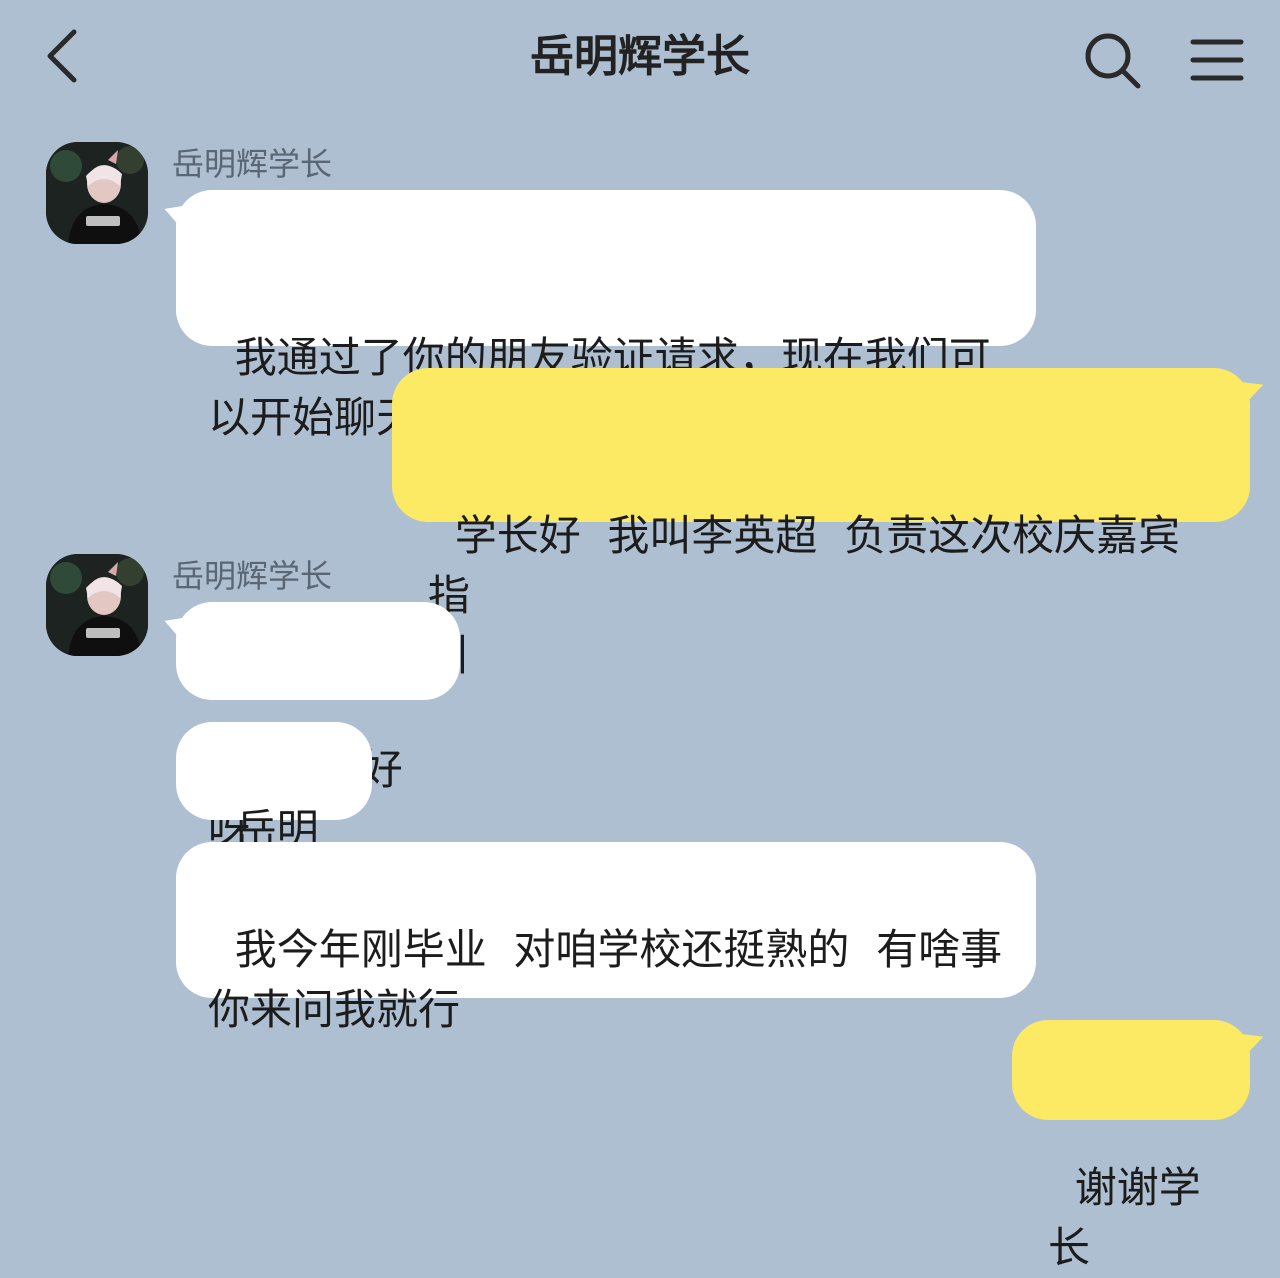 This screenshot has width=1280, height=1278. I want to click on hamburger-menu-icon, so click(1217, 60).